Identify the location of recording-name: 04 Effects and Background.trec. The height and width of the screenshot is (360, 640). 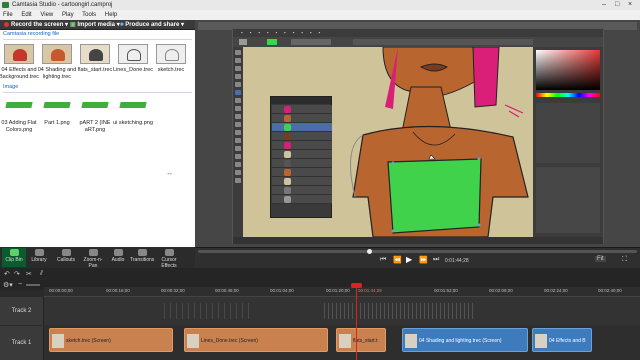
(20, 73).